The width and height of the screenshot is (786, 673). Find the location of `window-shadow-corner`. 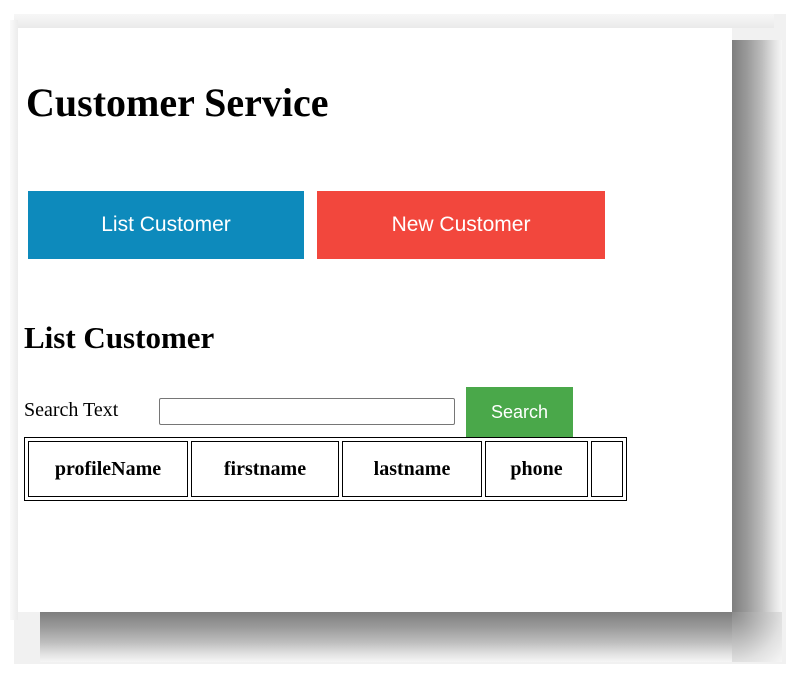

window-shadow-corner is located at coordinates (757, 637).